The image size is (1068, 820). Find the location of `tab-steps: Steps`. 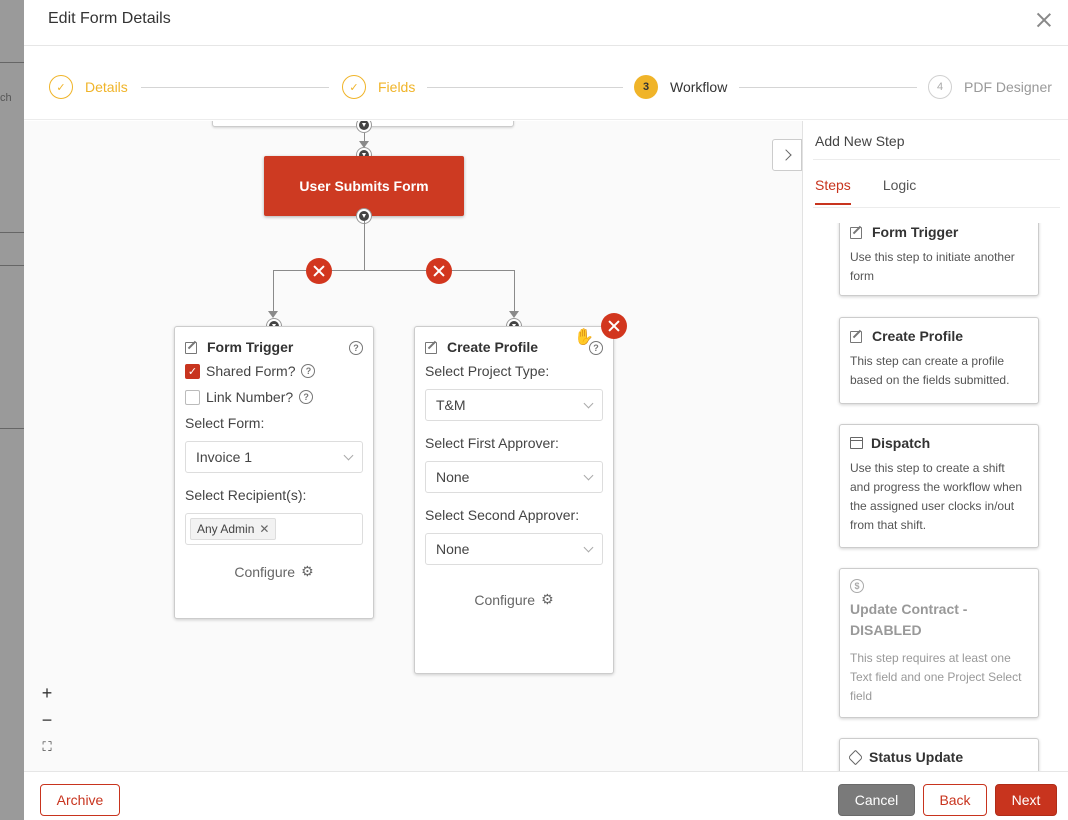

tab-steps: Steps is located at coordinates (833, 191).